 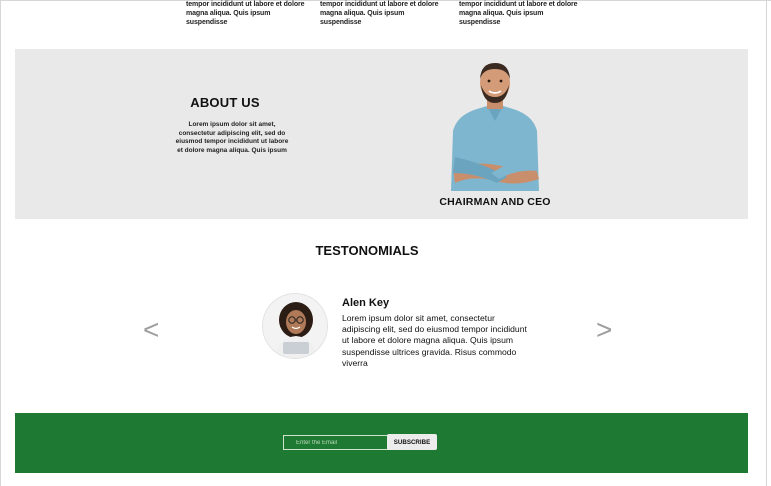 What do you see at coordinates (151, 330) in the screenshot?
I see `previous-arrow-button: <` at bounding box center [151, 330].